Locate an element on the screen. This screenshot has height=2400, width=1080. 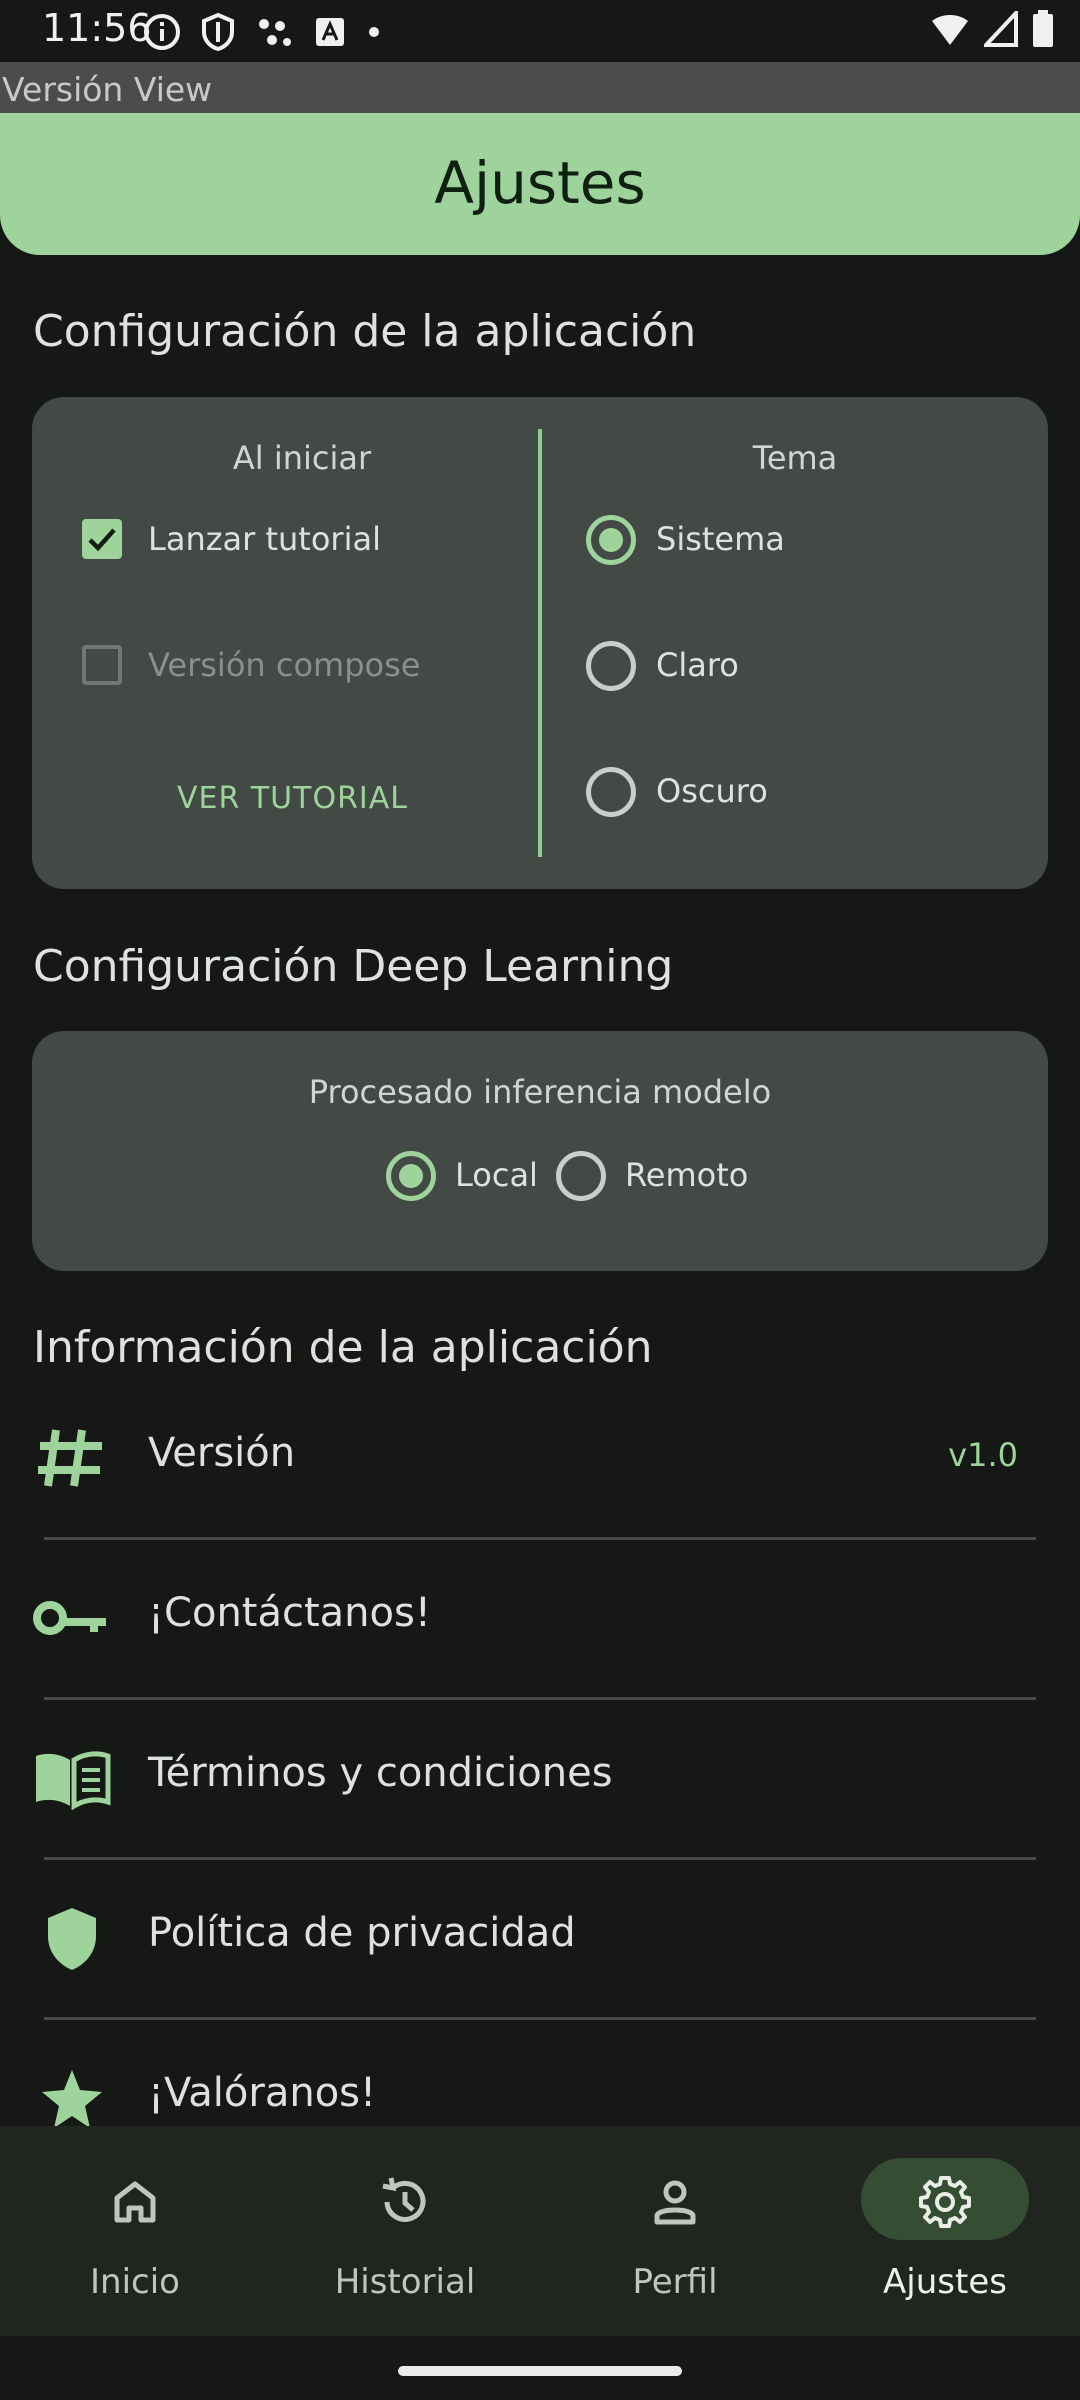
app-config-title: Configuración de la aplicación is located at coordinates (365, 331).